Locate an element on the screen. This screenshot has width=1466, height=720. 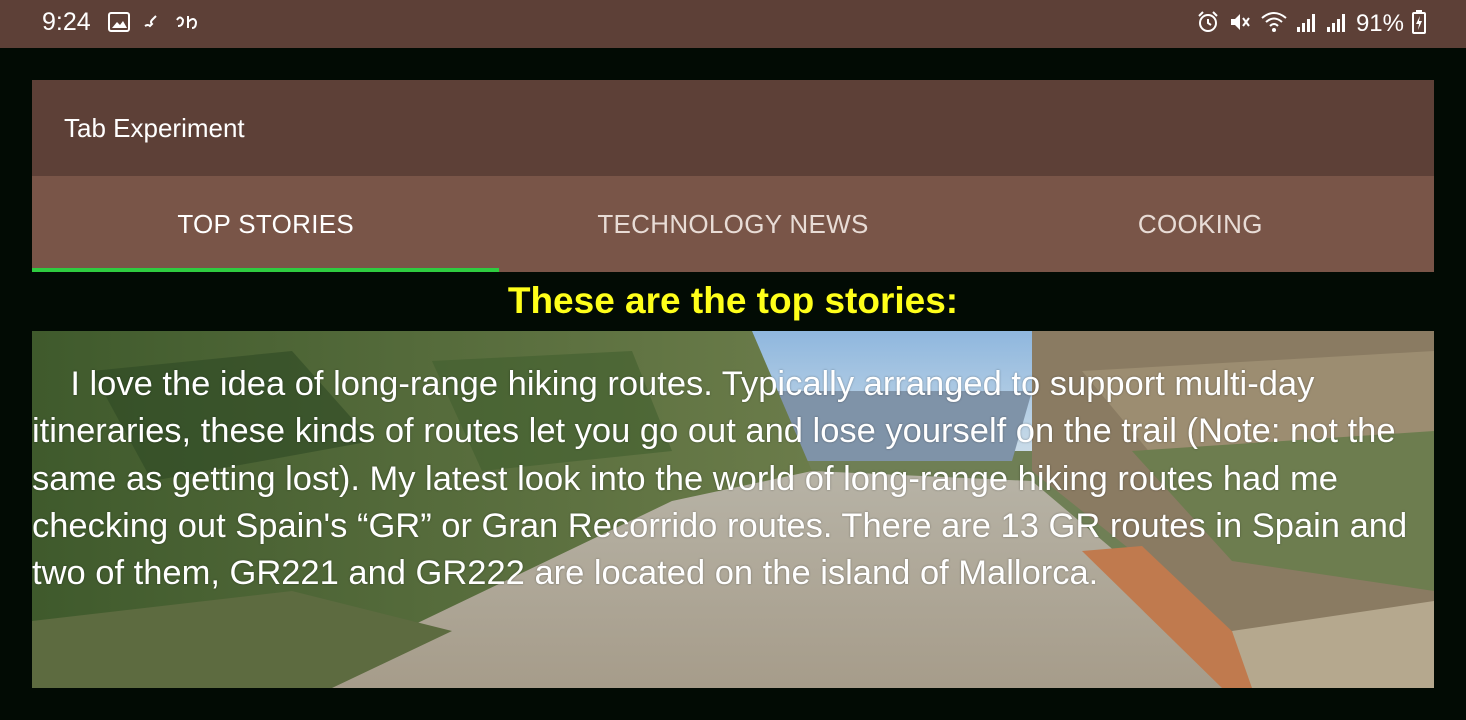
call-icon is located at coordinates (152, 24).